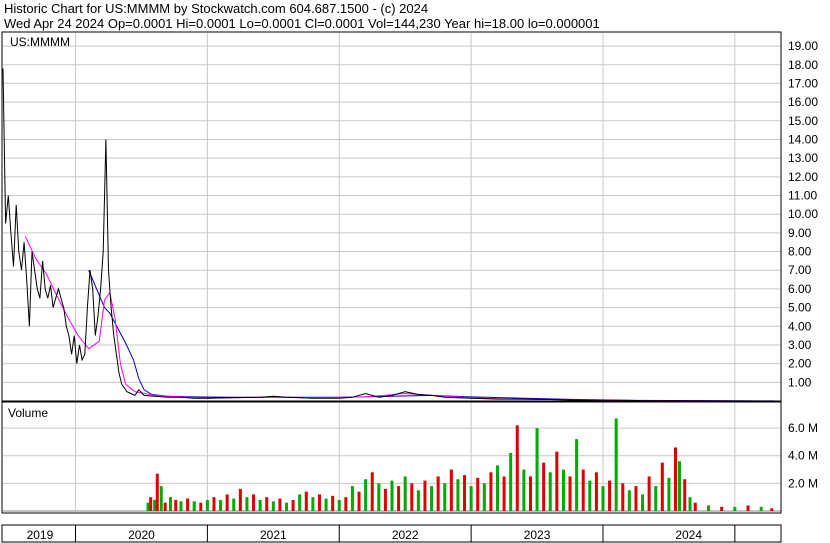  I want to click on price-tick-label: 12.00, so click(803, 177).